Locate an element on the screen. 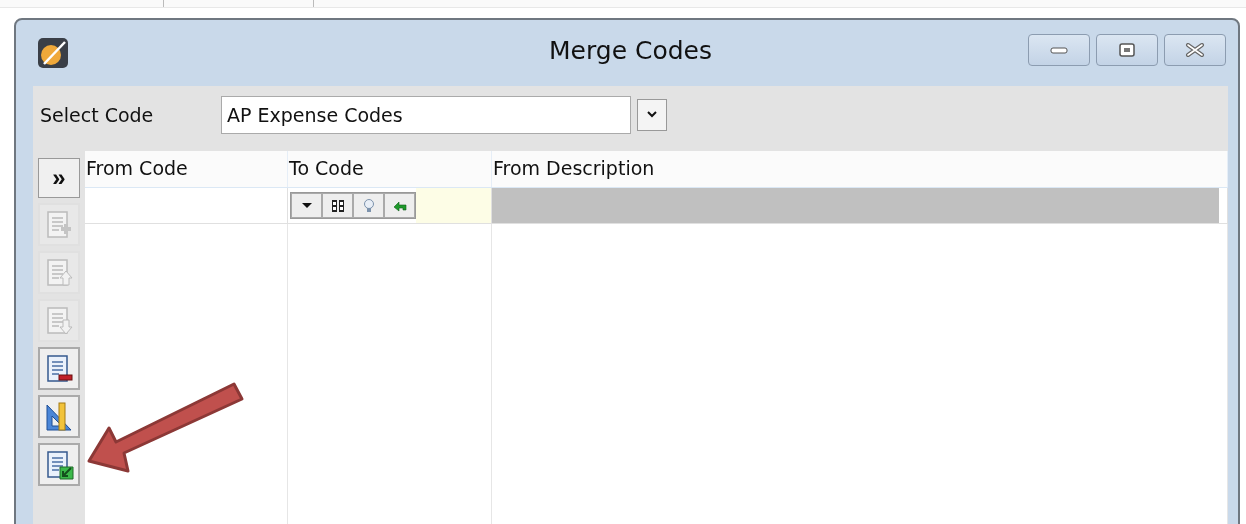 This screenshot has height=524, width=1246. dropdown-button is located at coordinates (652, 114).